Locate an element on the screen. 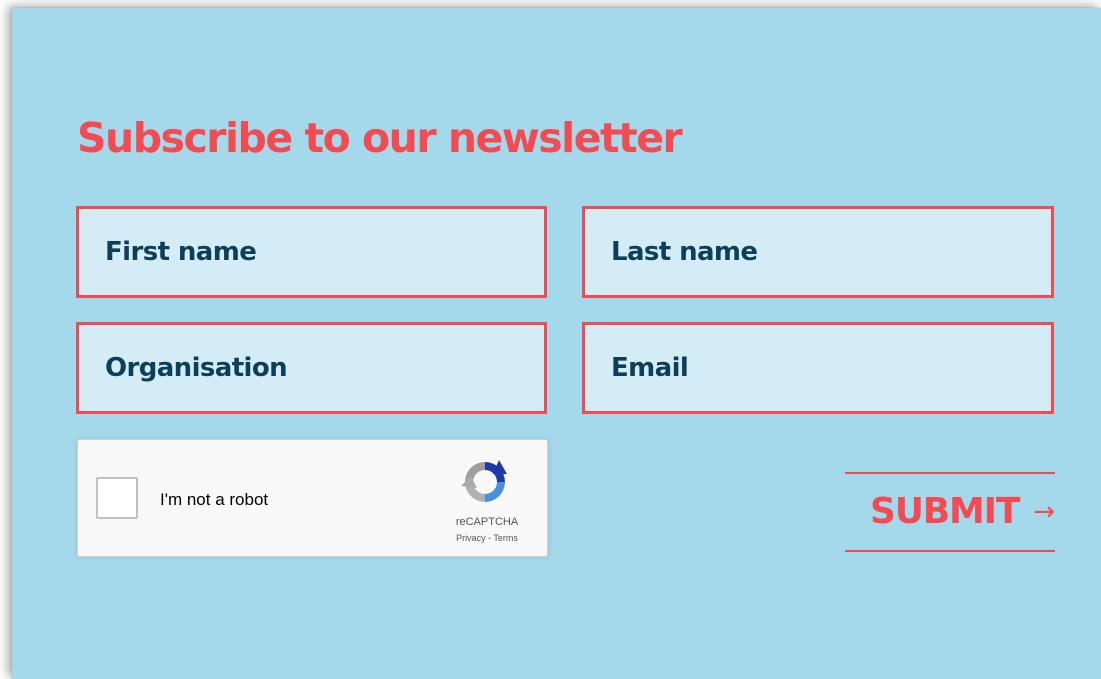  recaptcha-logo-icon is located at coordinates (484, 481).